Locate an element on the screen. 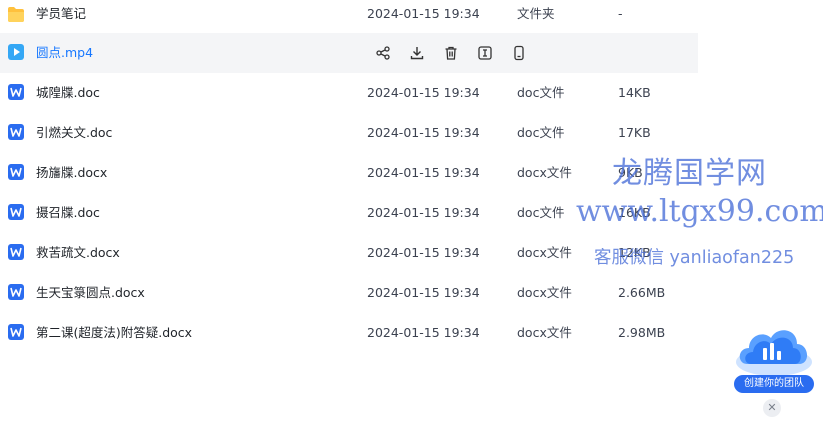 The width and height of the screenshot is (823, 427). file-size: 17KB is located at coordinates (634, 132).